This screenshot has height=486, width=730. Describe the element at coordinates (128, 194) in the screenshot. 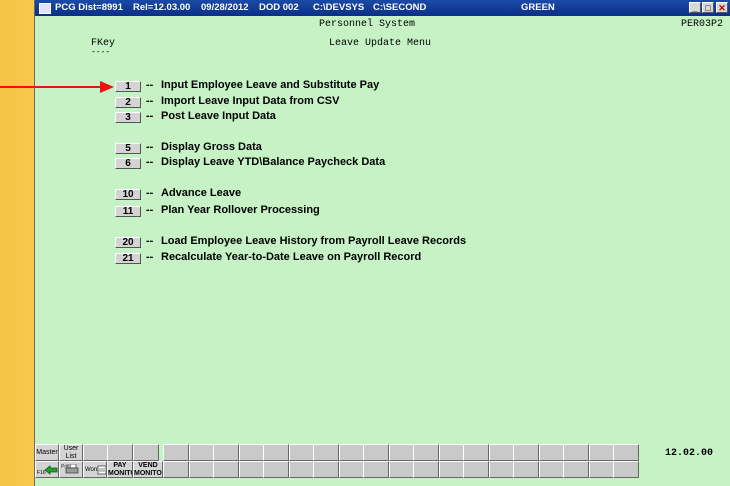

I see `fkey-button-10: 10` at that location.